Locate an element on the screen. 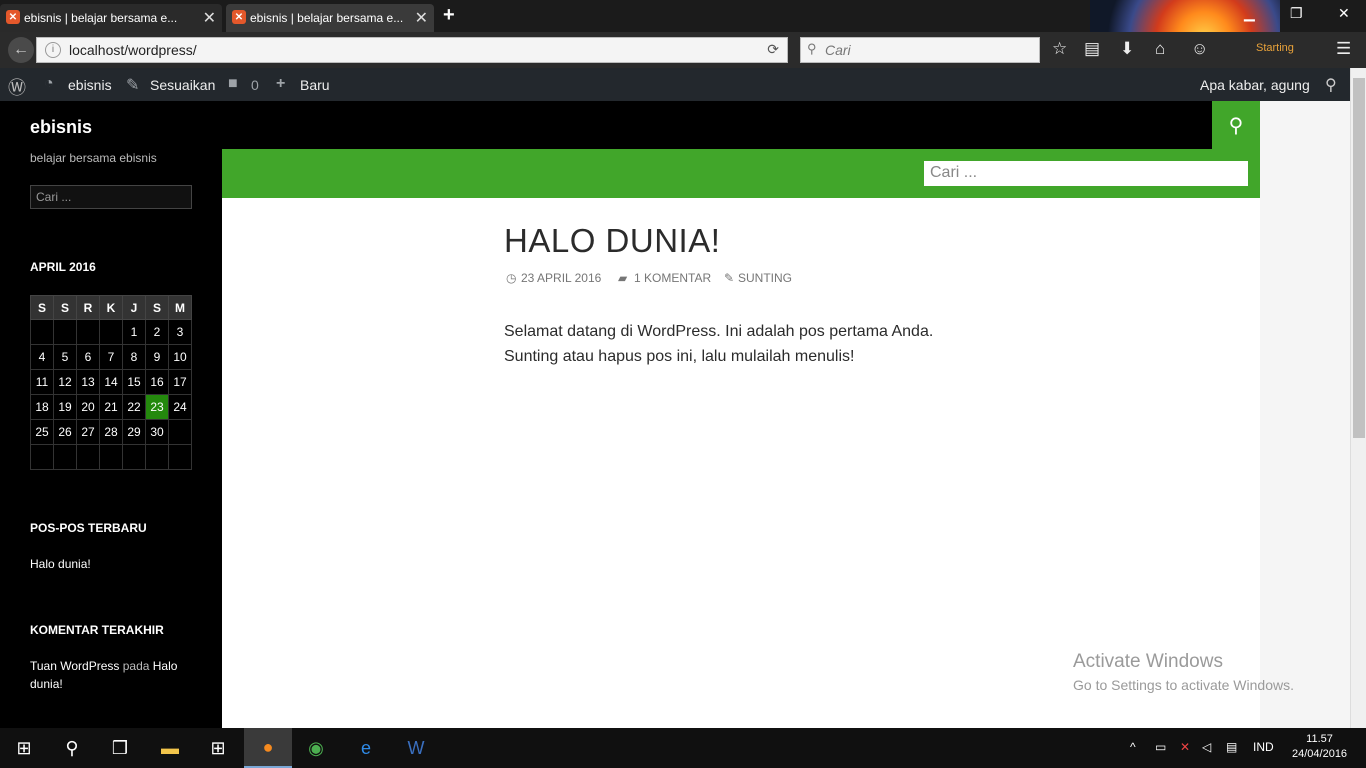 Image resolution: width=1366 pixels, height=768 pixels. calendar-day-today: 23 is located at coordinates (157, 407).